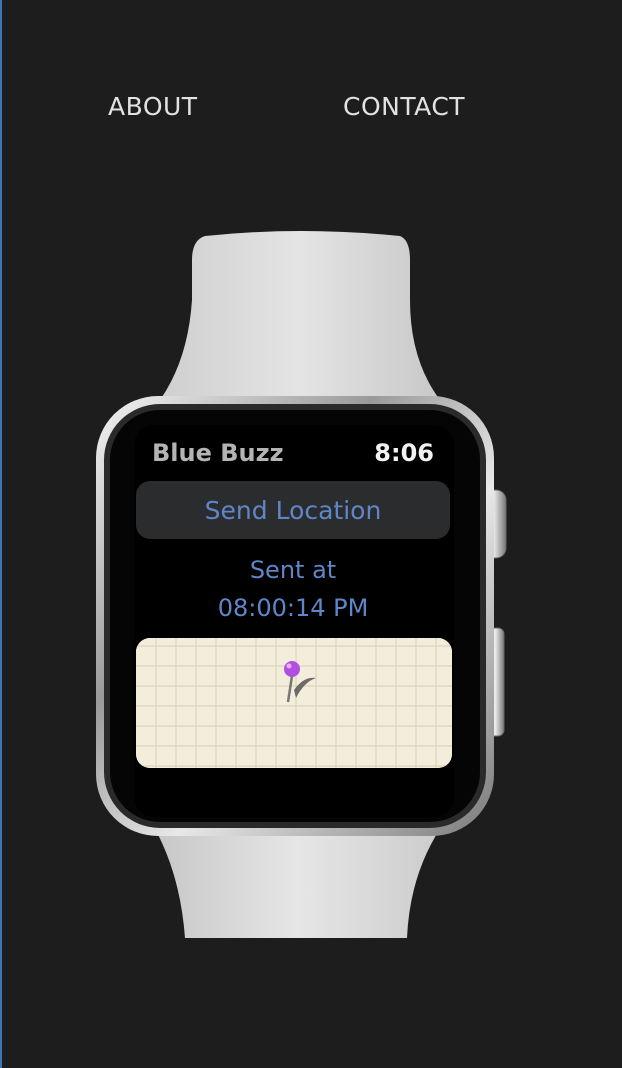  What do you see at coordinates (298, 879) in the screenshot?
I see `watch-band-bottom` at bounding box center [298, 879].